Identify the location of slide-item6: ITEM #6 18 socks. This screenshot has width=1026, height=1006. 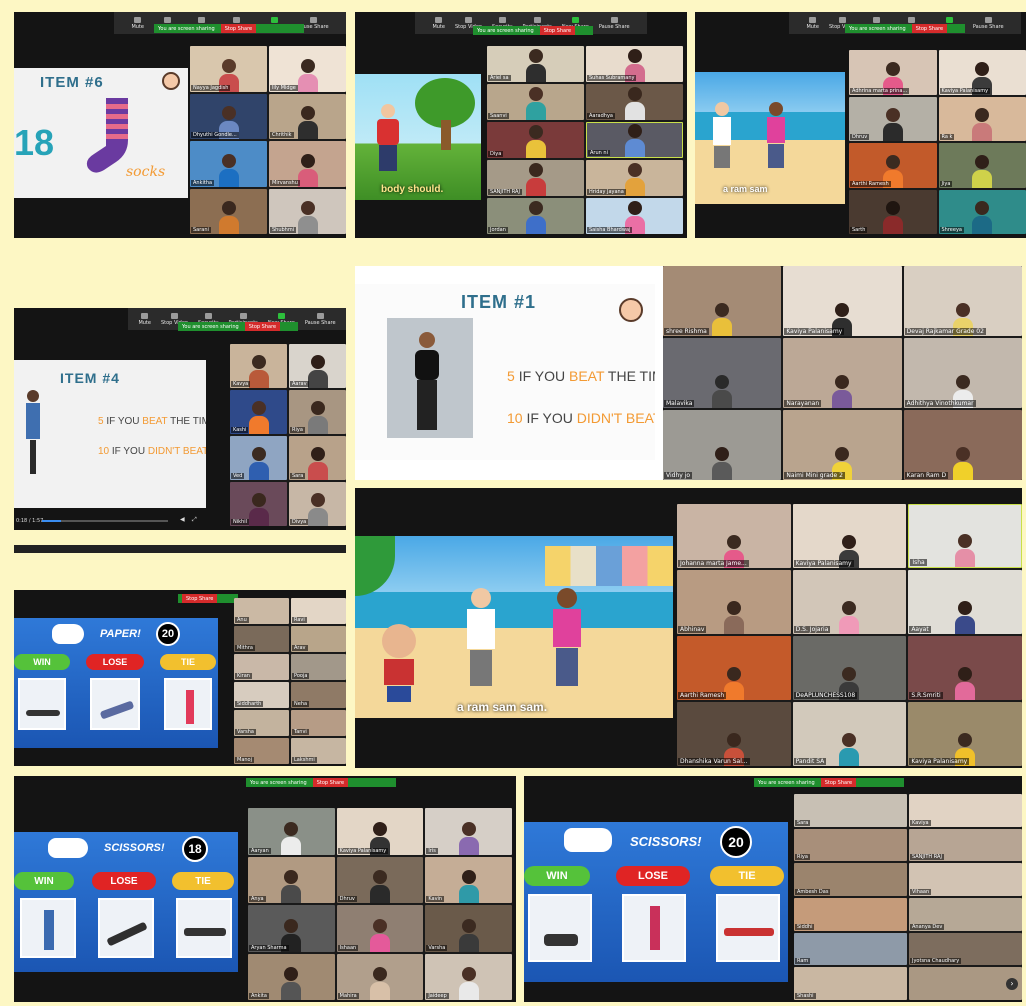
(101, 133).